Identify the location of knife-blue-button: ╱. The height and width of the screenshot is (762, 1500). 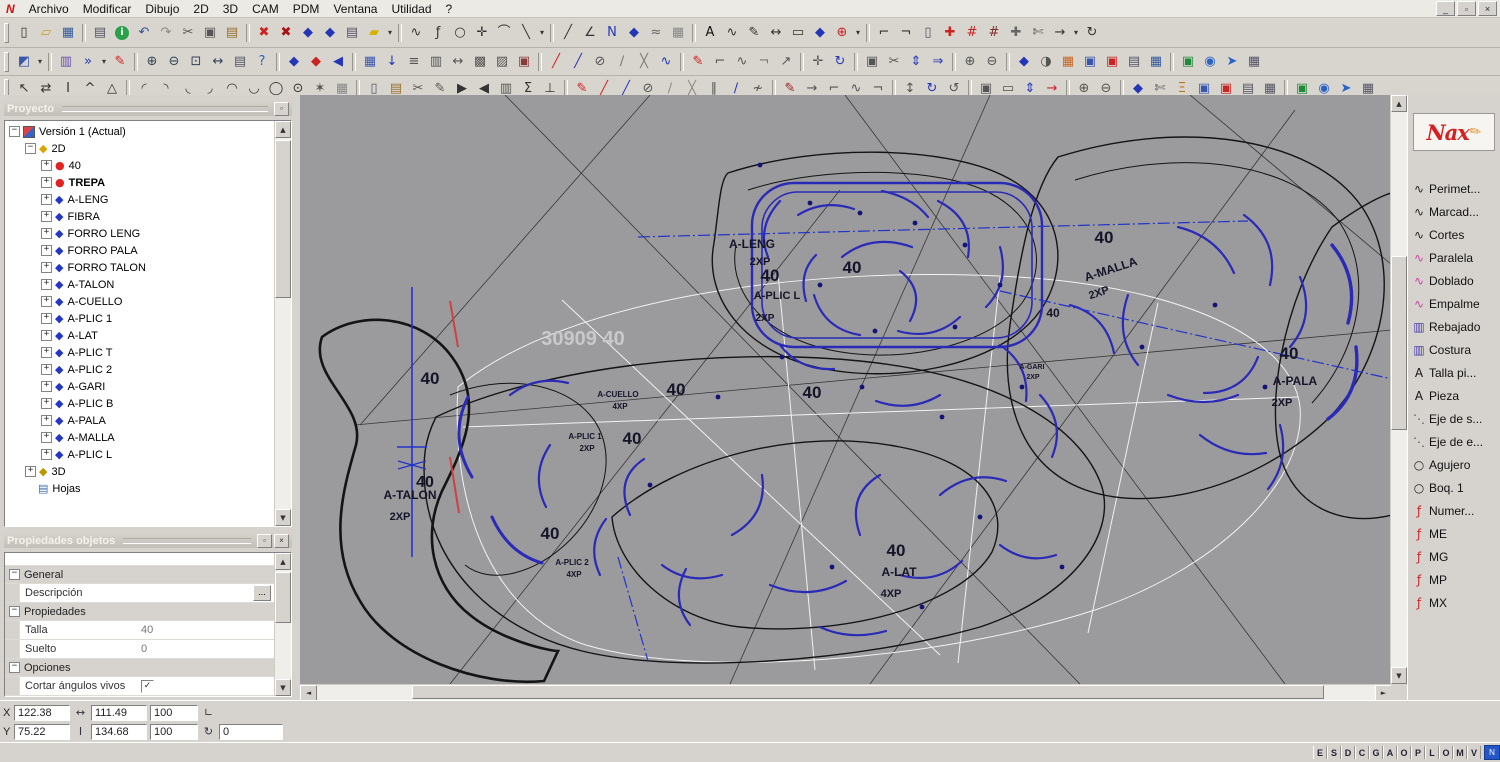
(578, 62).